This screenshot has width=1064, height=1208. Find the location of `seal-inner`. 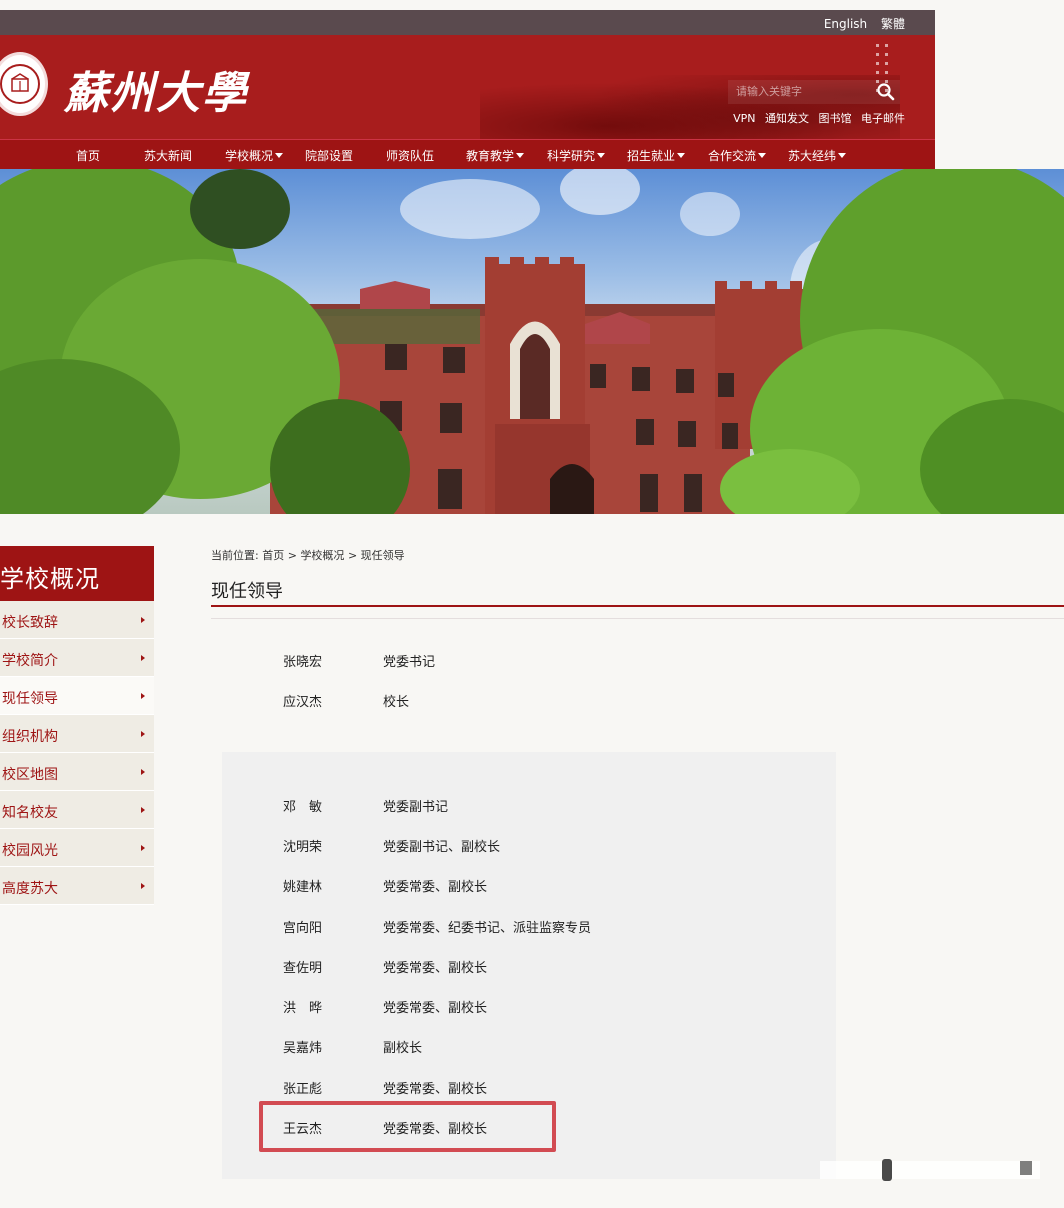

seal-inner is located at coordinates (20, 84).